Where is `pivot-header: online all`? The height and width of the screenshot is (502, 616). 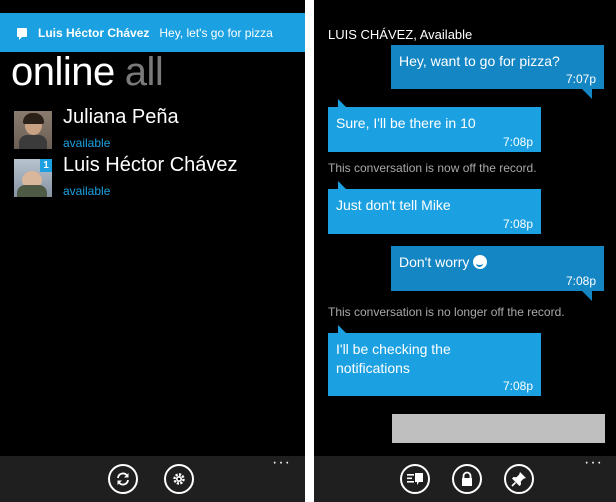 pivot-header: online all is located at coordinates (87, 72).